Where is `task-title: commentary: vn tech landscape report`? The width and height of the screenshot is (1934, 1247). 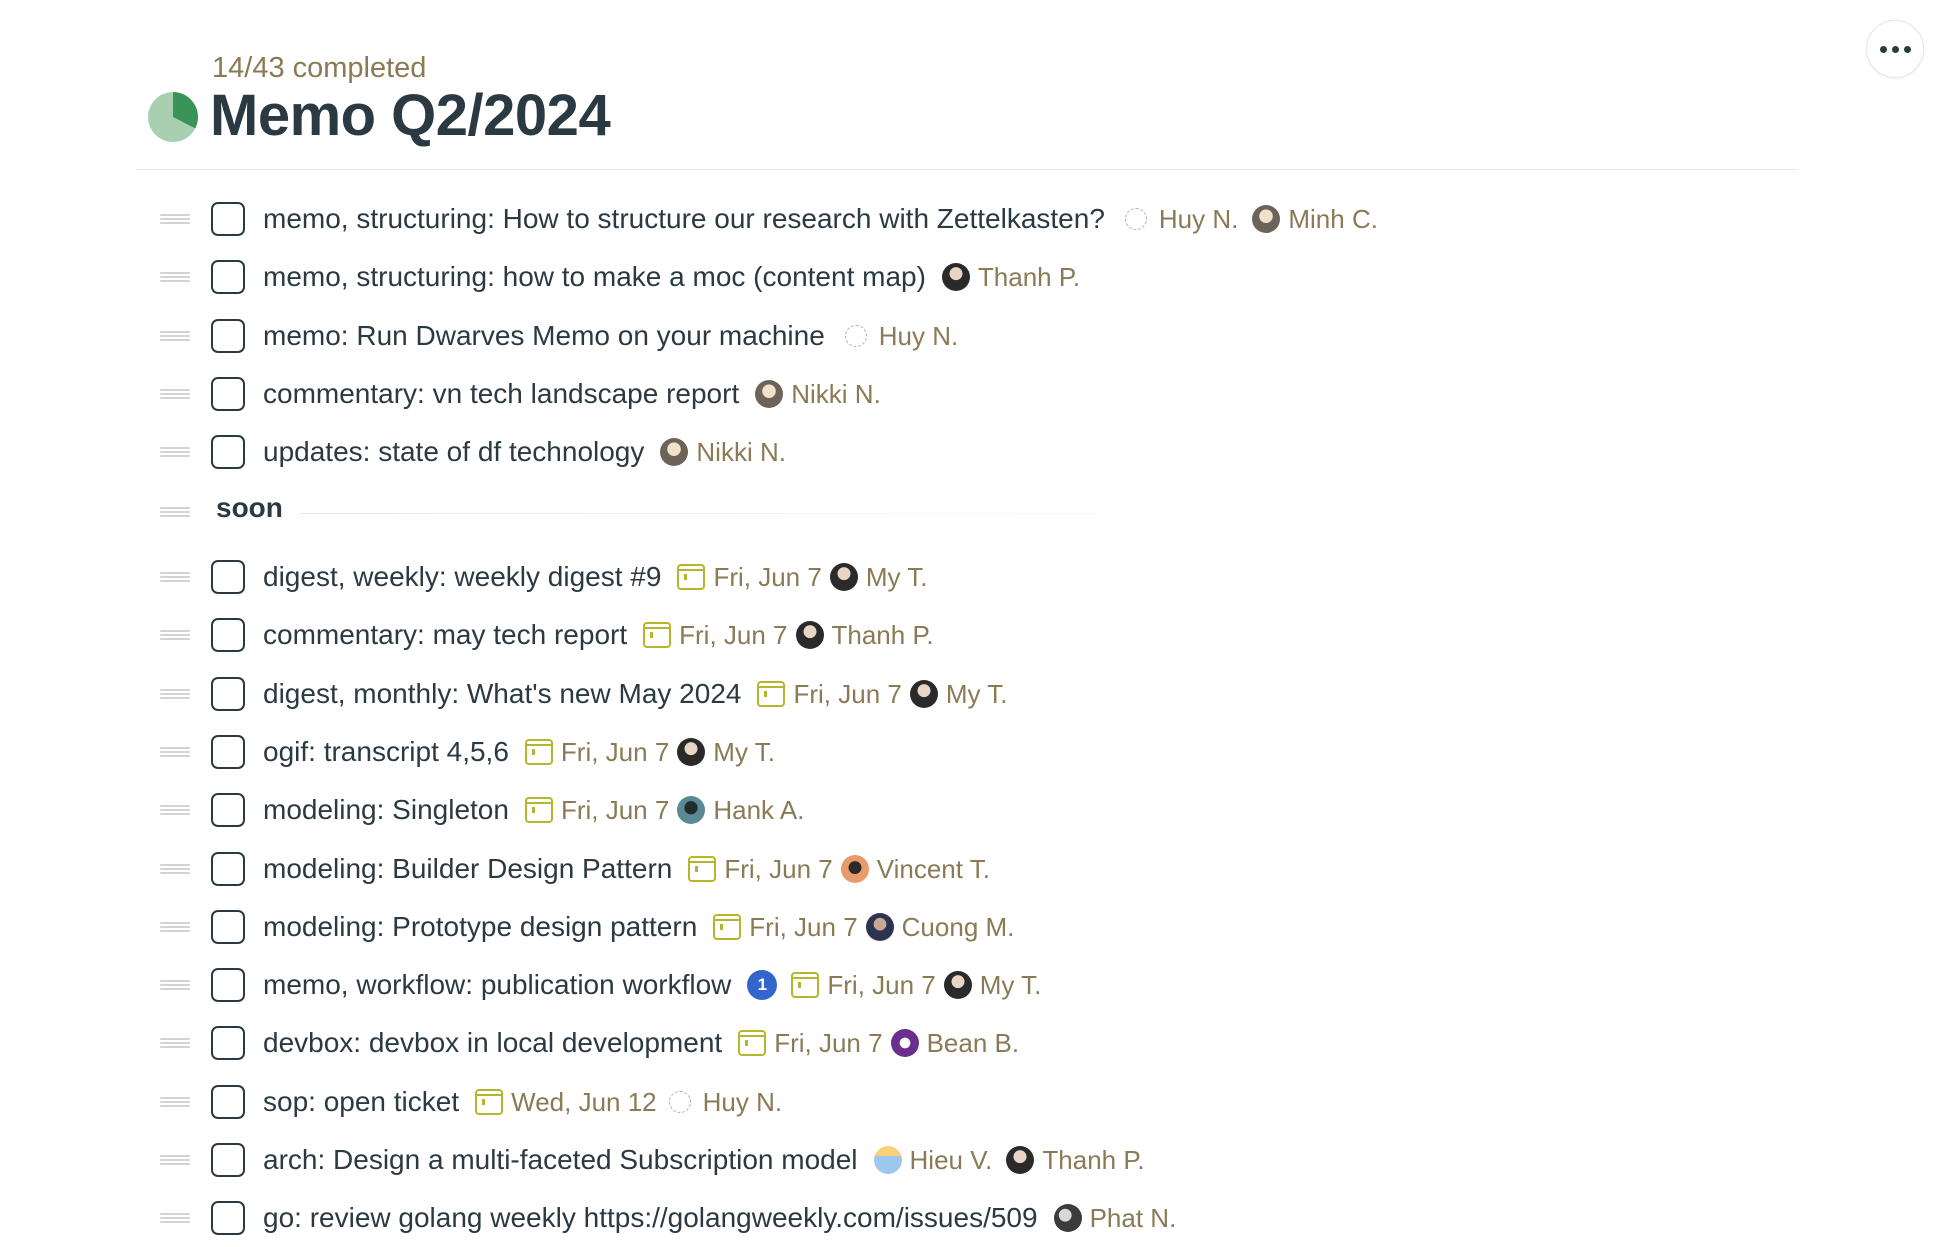 task-title: commentary: vn tech landscape report is located at coordinates (501, 394).